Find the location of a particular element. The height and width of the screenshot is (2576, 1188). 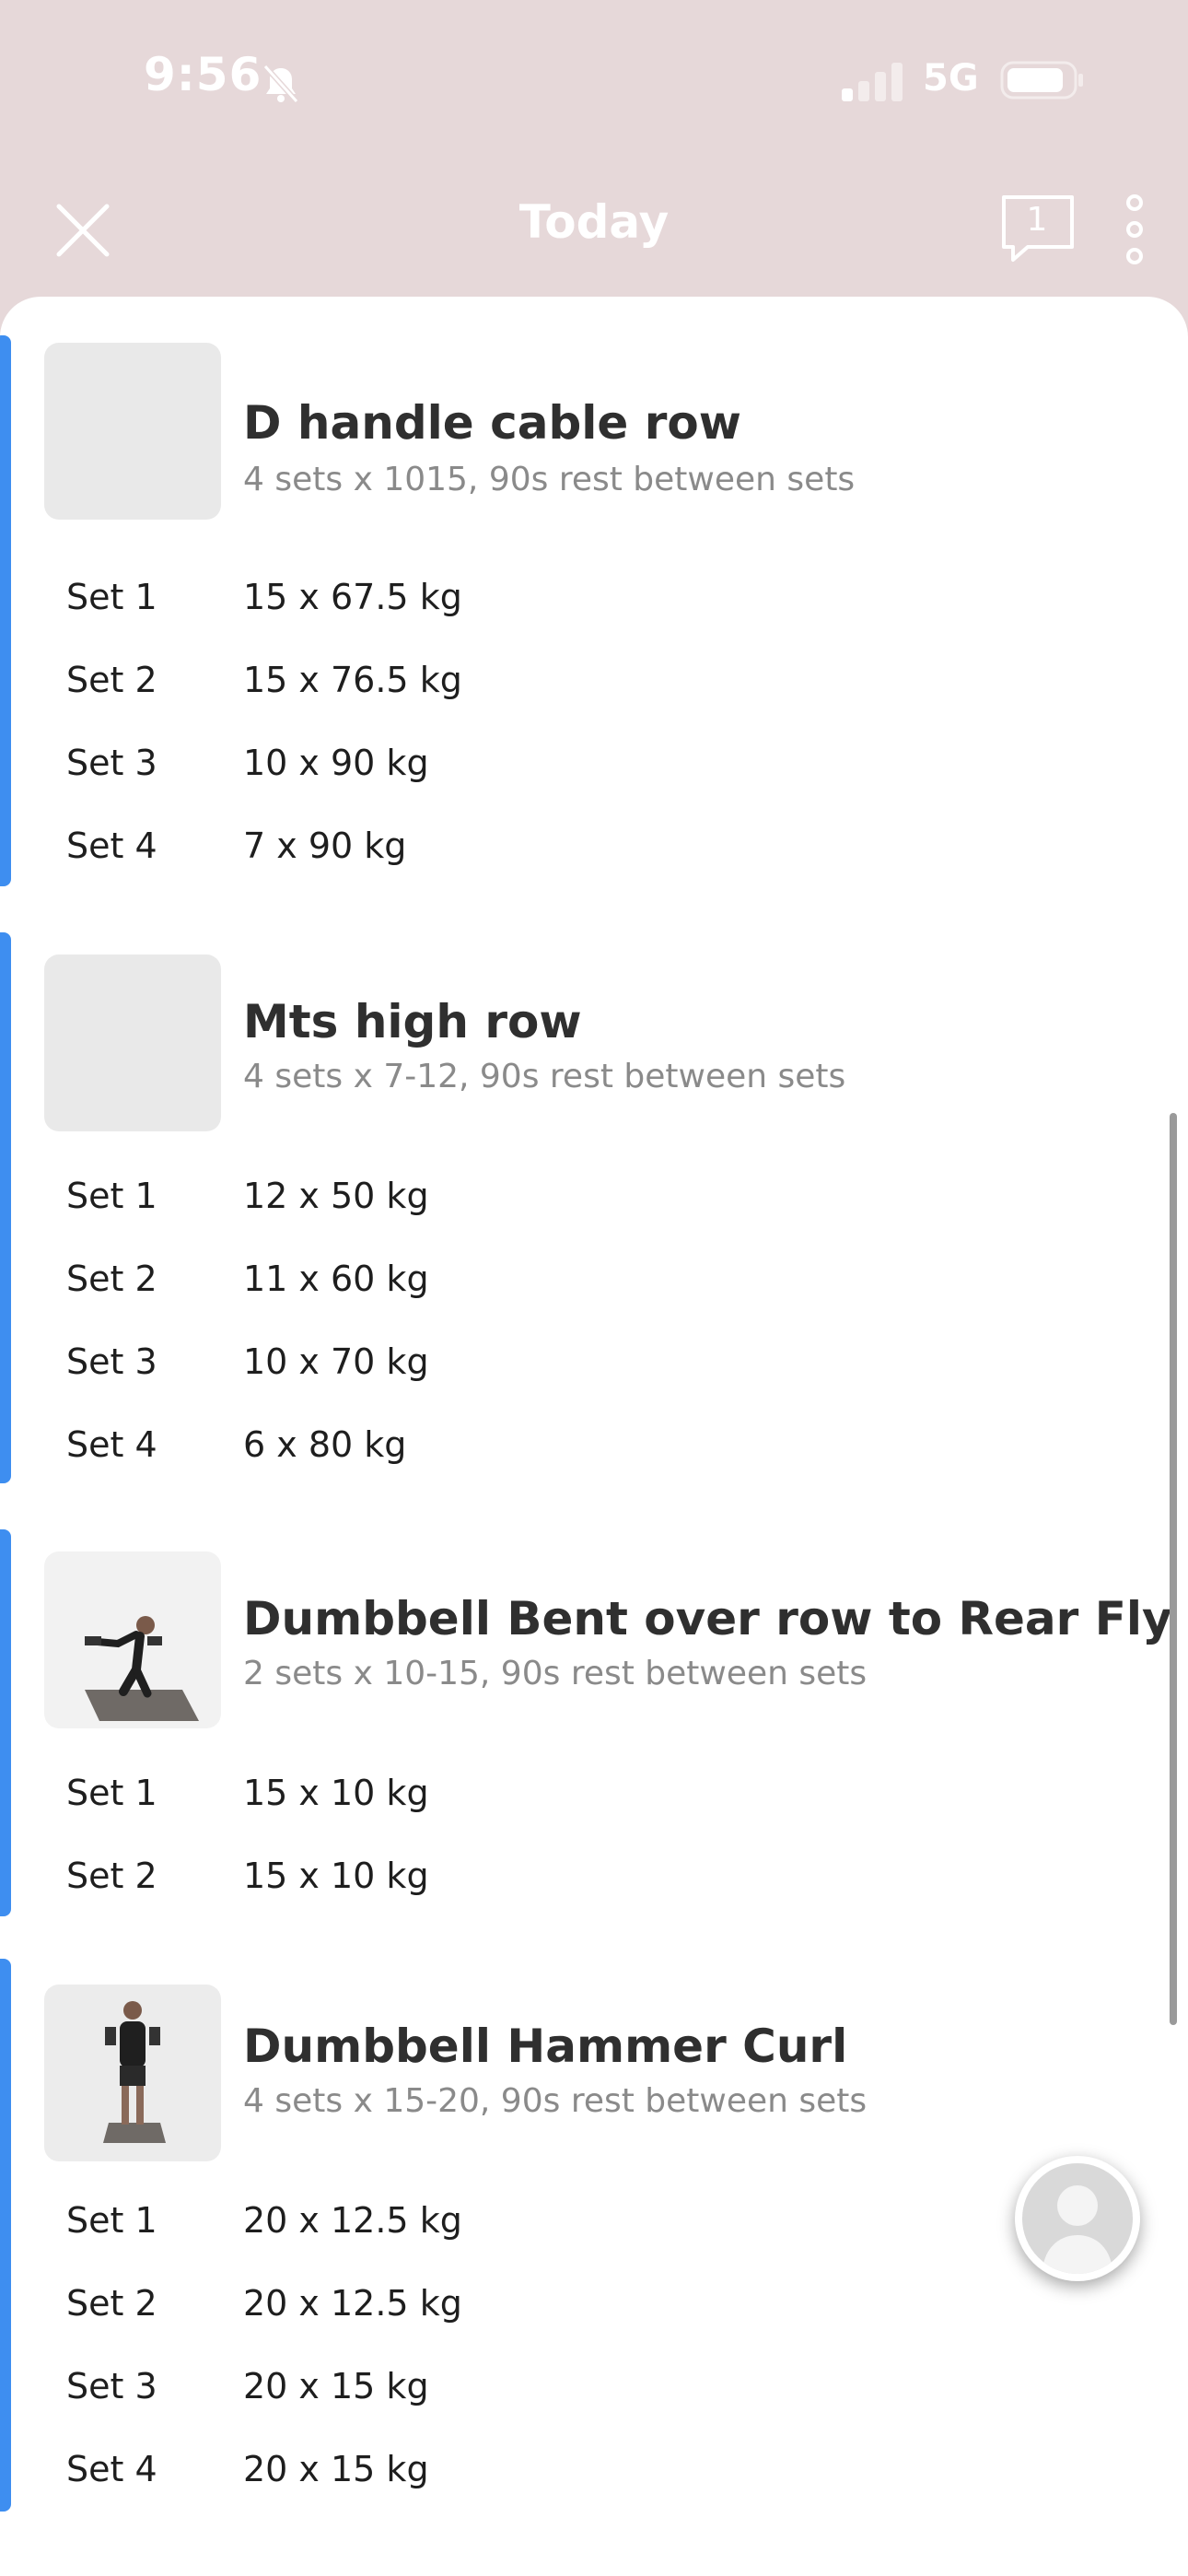

exercise-description: 4 sets x 1015, 90s rest between sets is located at coordinates (549, 480).